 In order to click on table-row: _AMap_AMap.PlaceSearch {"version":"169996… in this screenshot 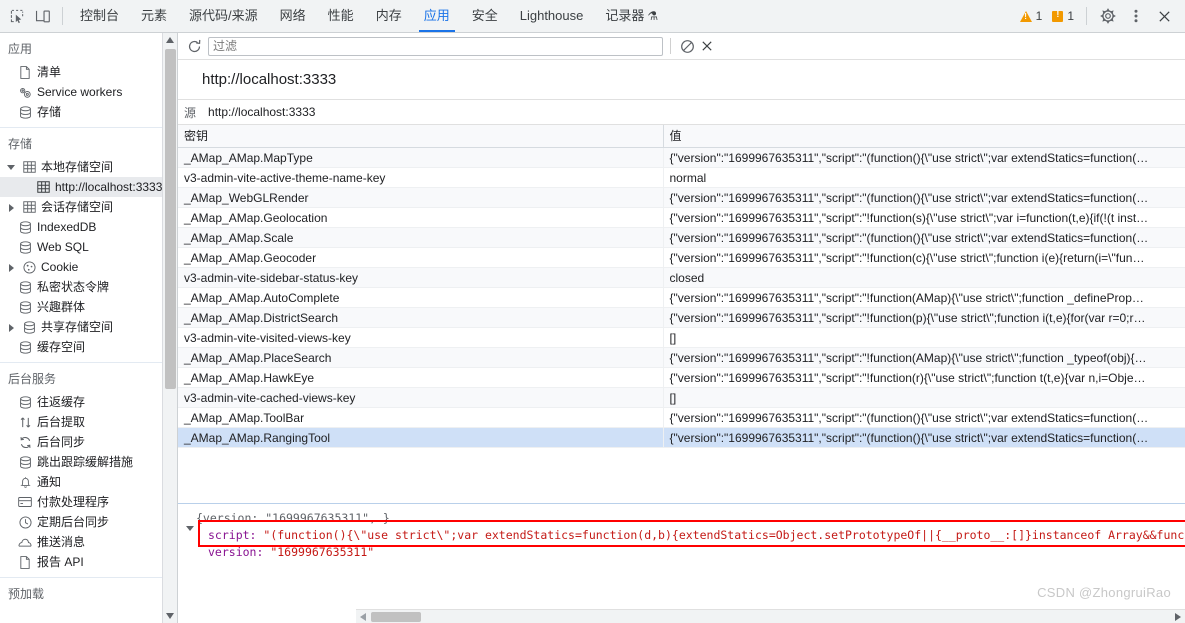, I will do `click(681, 357)`.